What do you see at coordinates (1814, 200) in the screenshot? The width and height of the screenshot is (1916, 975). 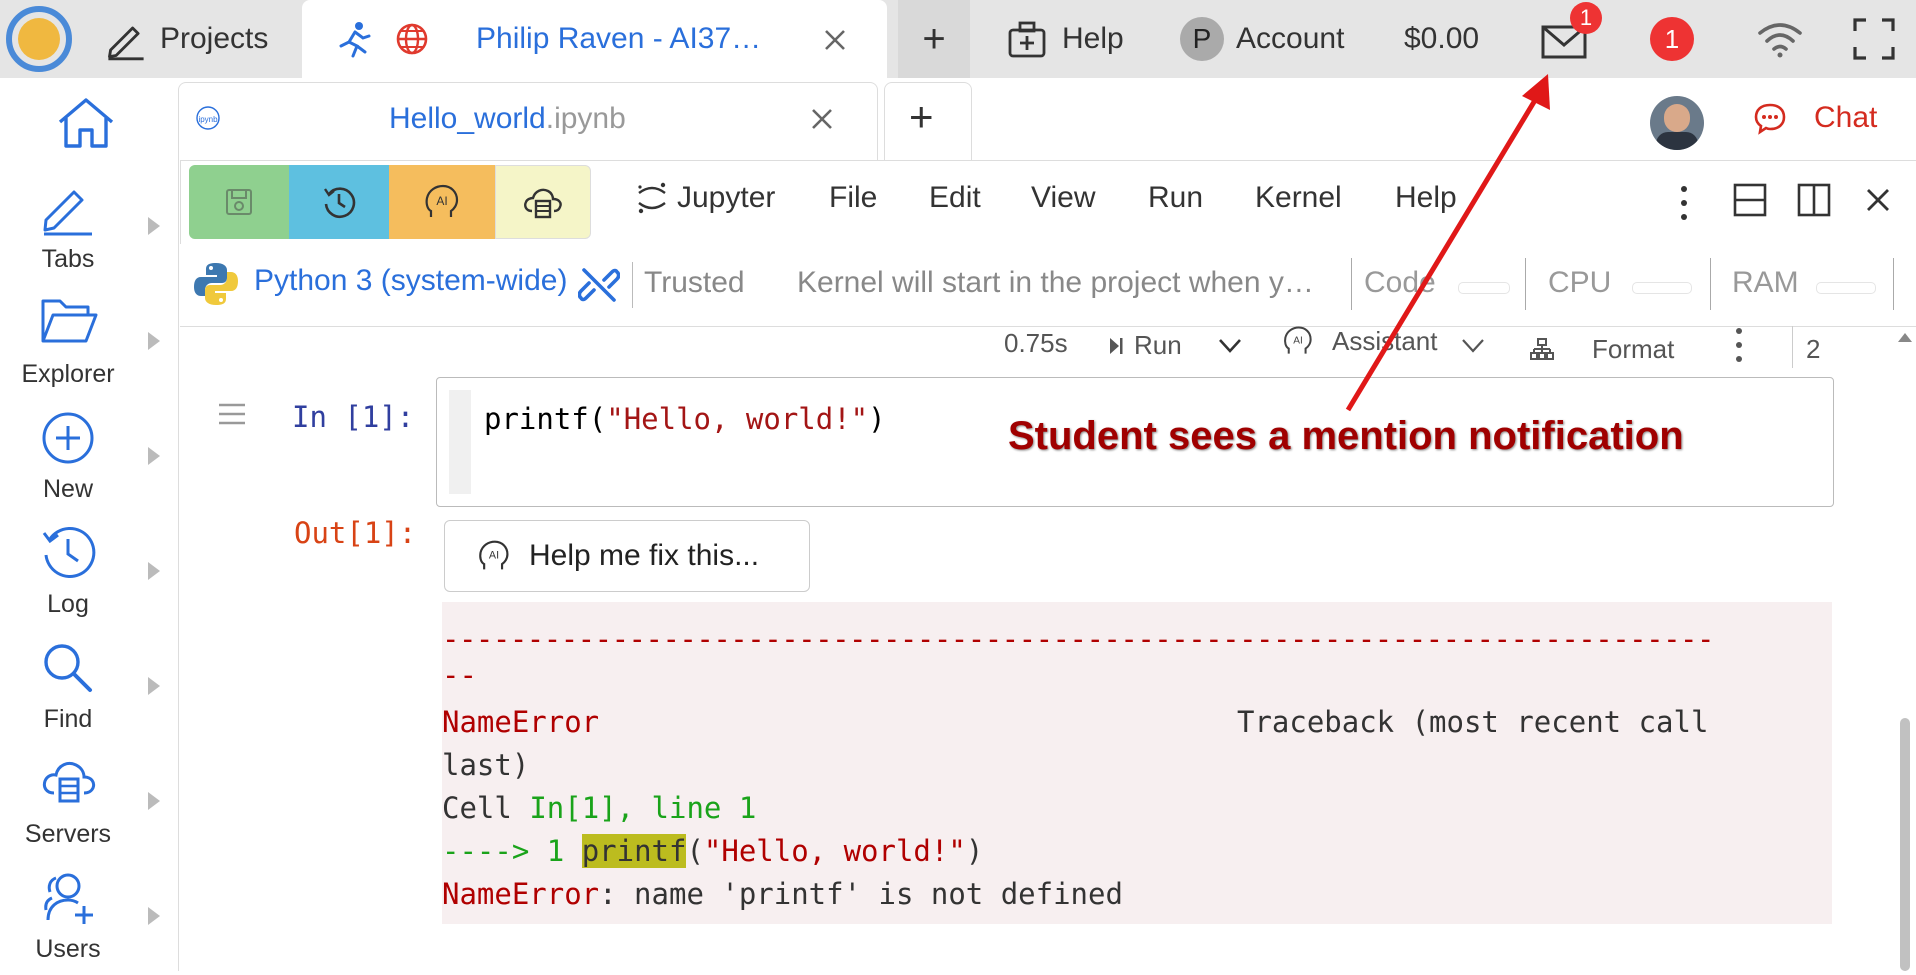 I see `split-vertical-icon` at bounding box center [1814, 200].